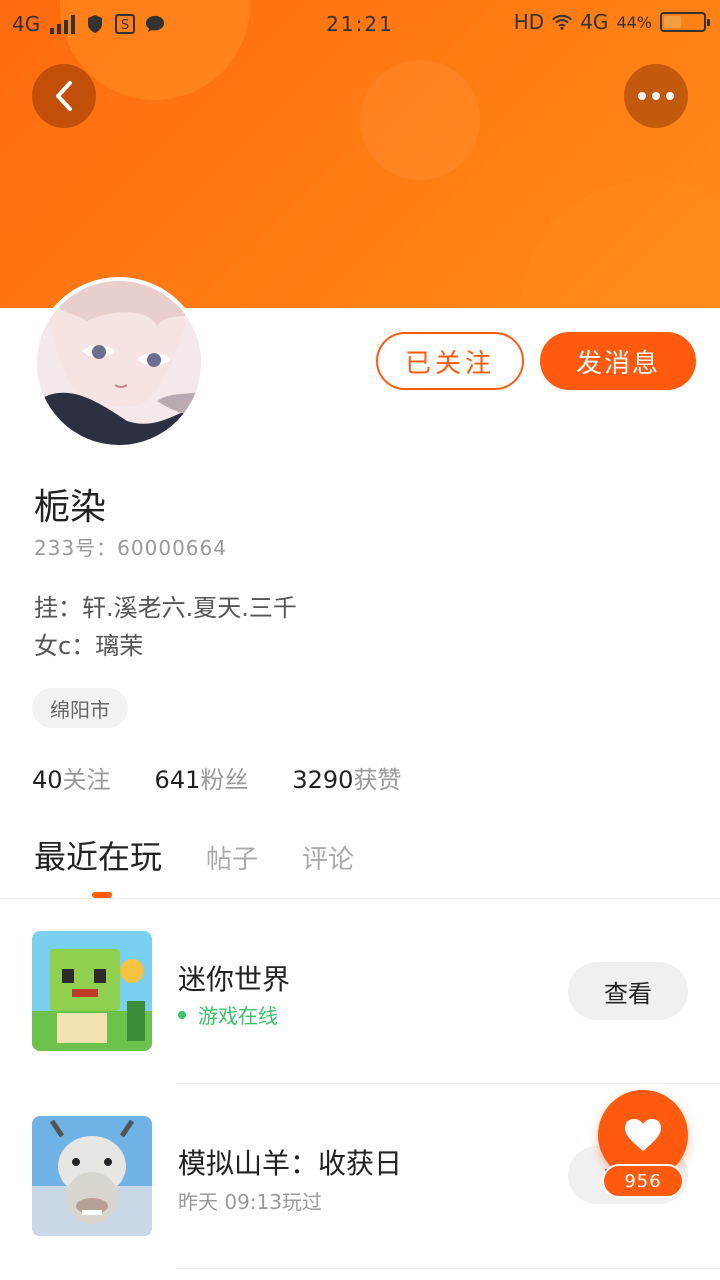 The width and height of the screenshot is (720, 1280). What do you see at coordinates (182, 1014) in the screenshot?
I see `online-dot-icon` at bounding box center [182, 1014].